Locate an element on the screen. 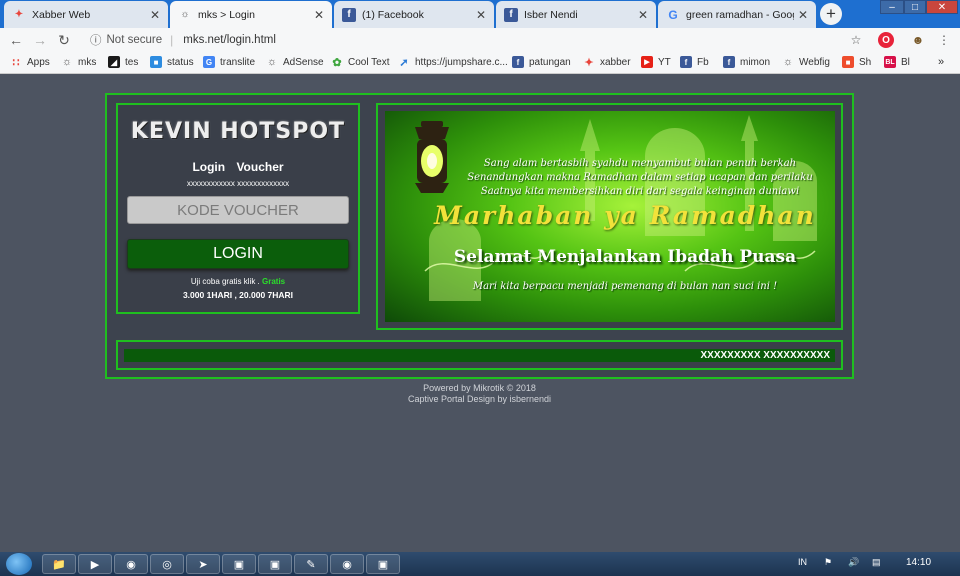  bookmark-apps: ∷ Apps is located at coordinates (30, 62).